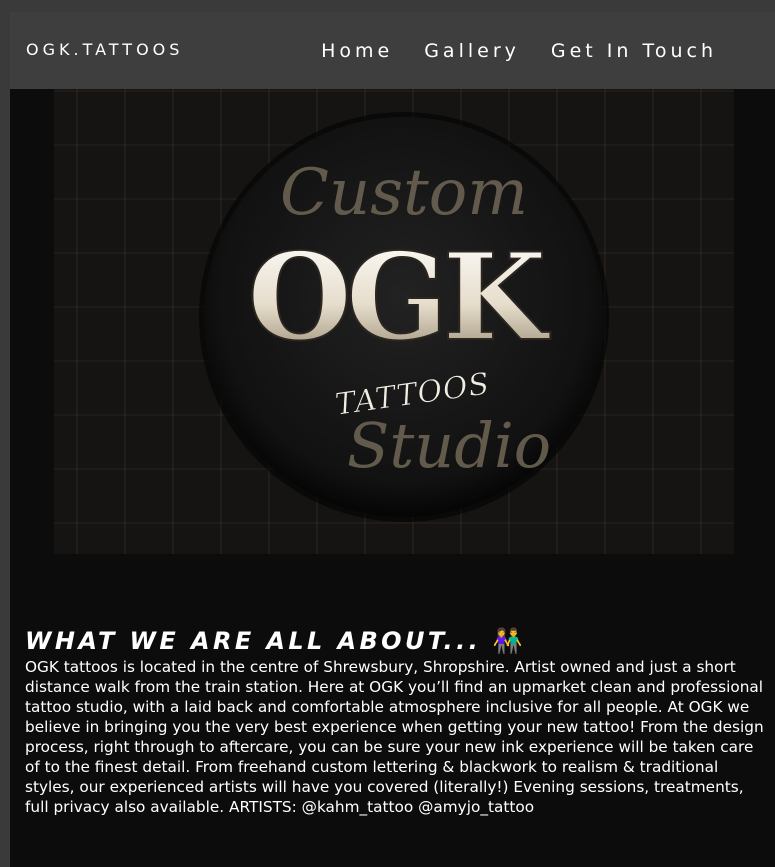 The height and width of the screenshot is (867, 775). I want to click on main-nav: Home Gallery Get In Touch, so click(519, 51).